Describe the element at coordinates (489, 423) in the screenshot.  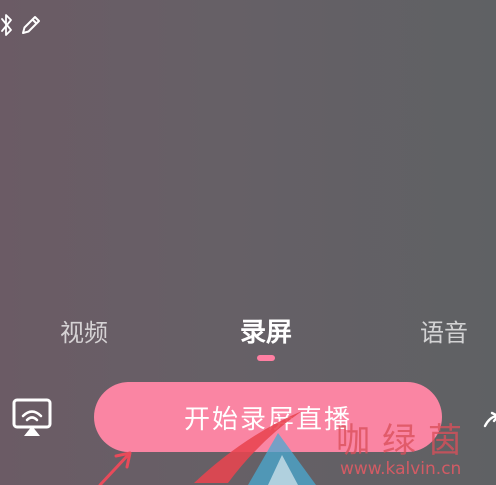
I see `switch-icon` at that location.